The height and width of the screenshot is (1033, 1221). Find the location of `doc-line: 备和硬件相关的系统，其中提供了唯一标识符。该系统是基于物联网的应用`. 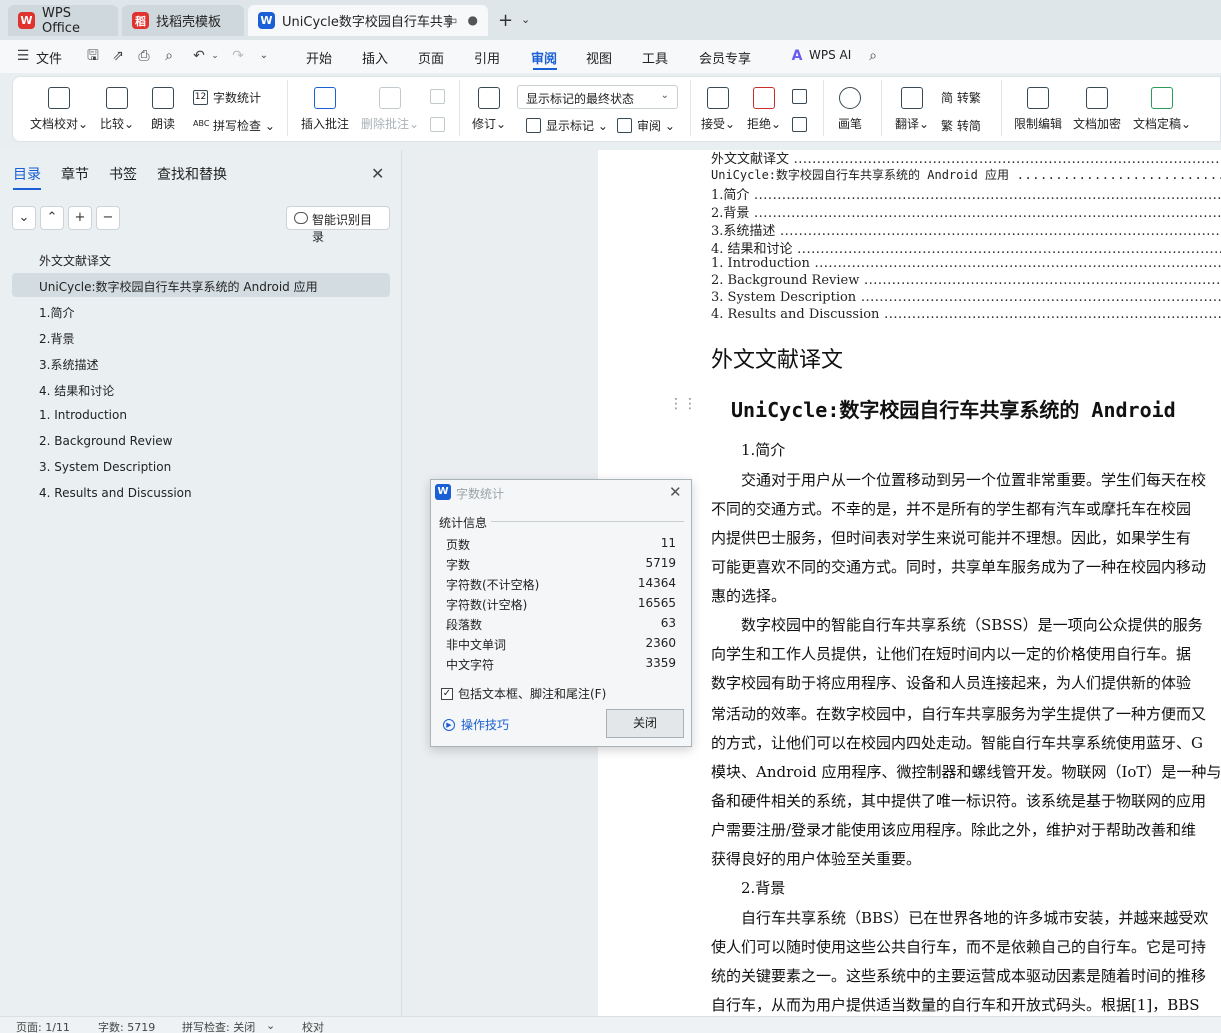

doc-line: 备和硬件相关的系统，其中提供了唯一标识符。该系统是基于物联网的应用 is located at coordinates (958, 800).